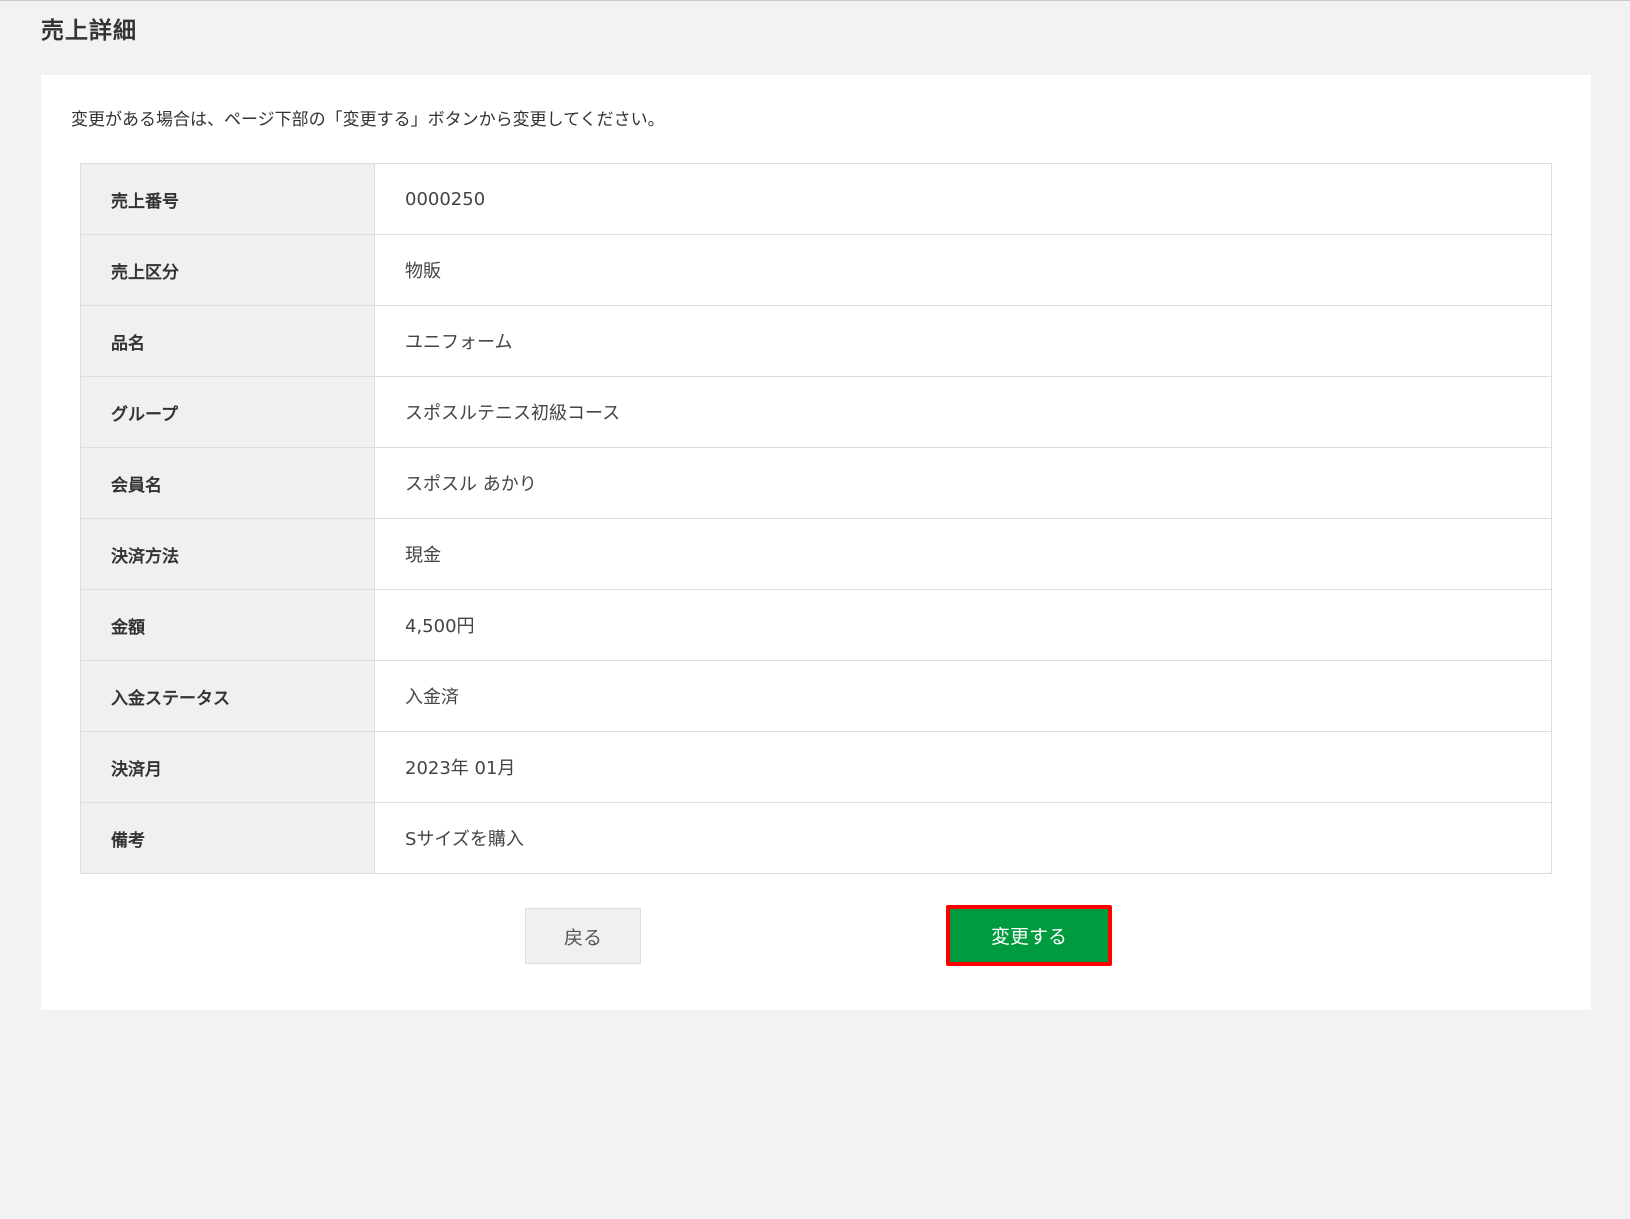 This screenshot has height=1219, width=1630. I want to click on table-row: 金額 4,500円, so click(816, 625).